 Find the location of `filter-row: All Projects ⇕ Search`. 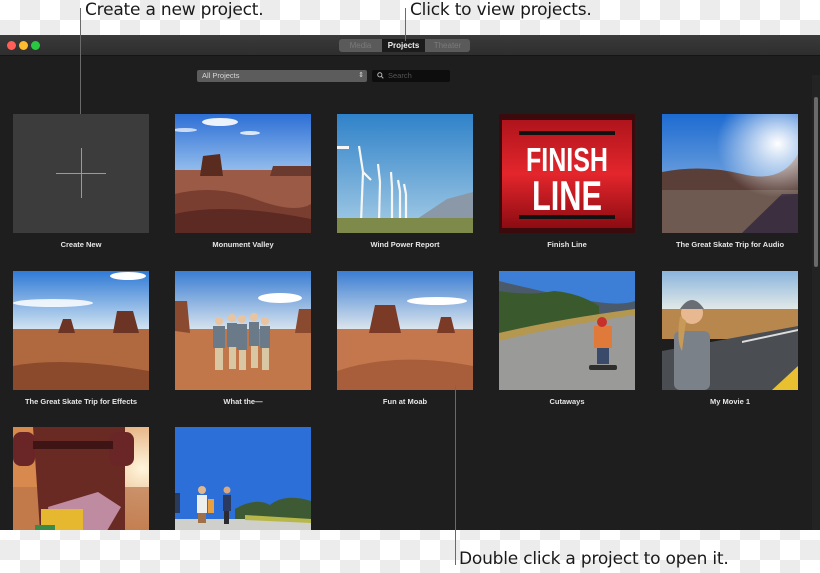

filter-row: All Projects ⇕ Search is located at coordinates (323, 76).